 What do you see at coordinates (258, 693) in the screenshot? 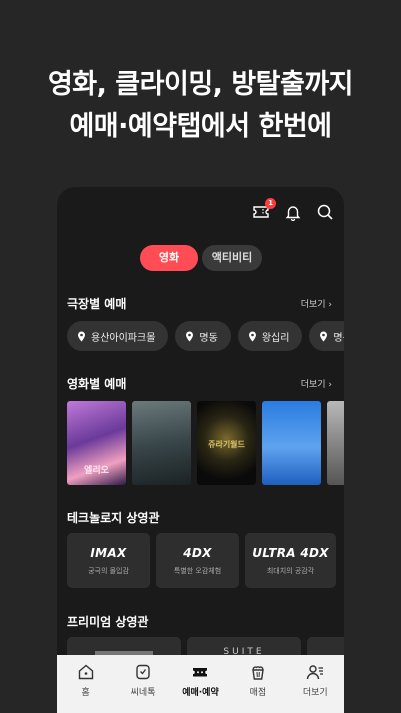
I see `nav-label: 매점` at bounding box center [258, 693].